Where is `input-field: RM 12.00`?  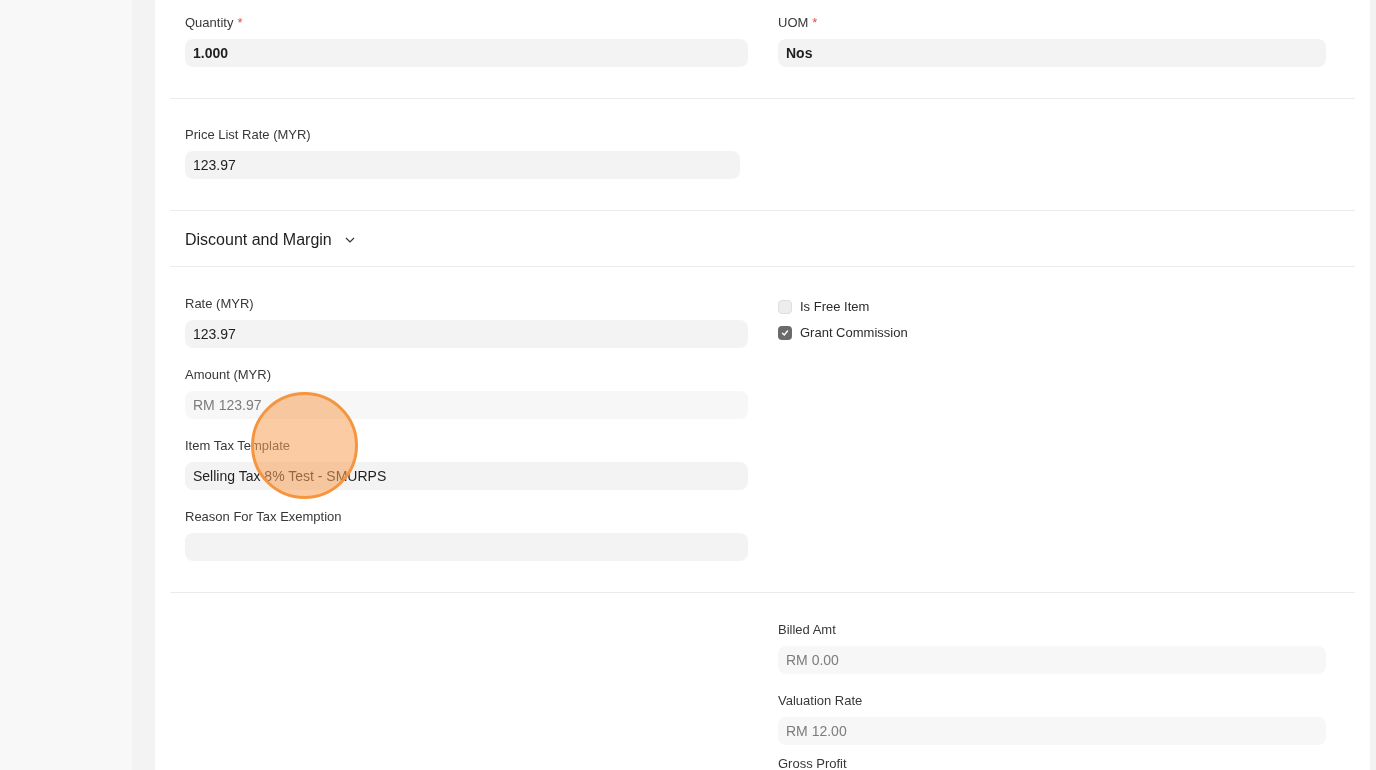
input-field: RM 12.00 is located at coordinates (1052, 731).